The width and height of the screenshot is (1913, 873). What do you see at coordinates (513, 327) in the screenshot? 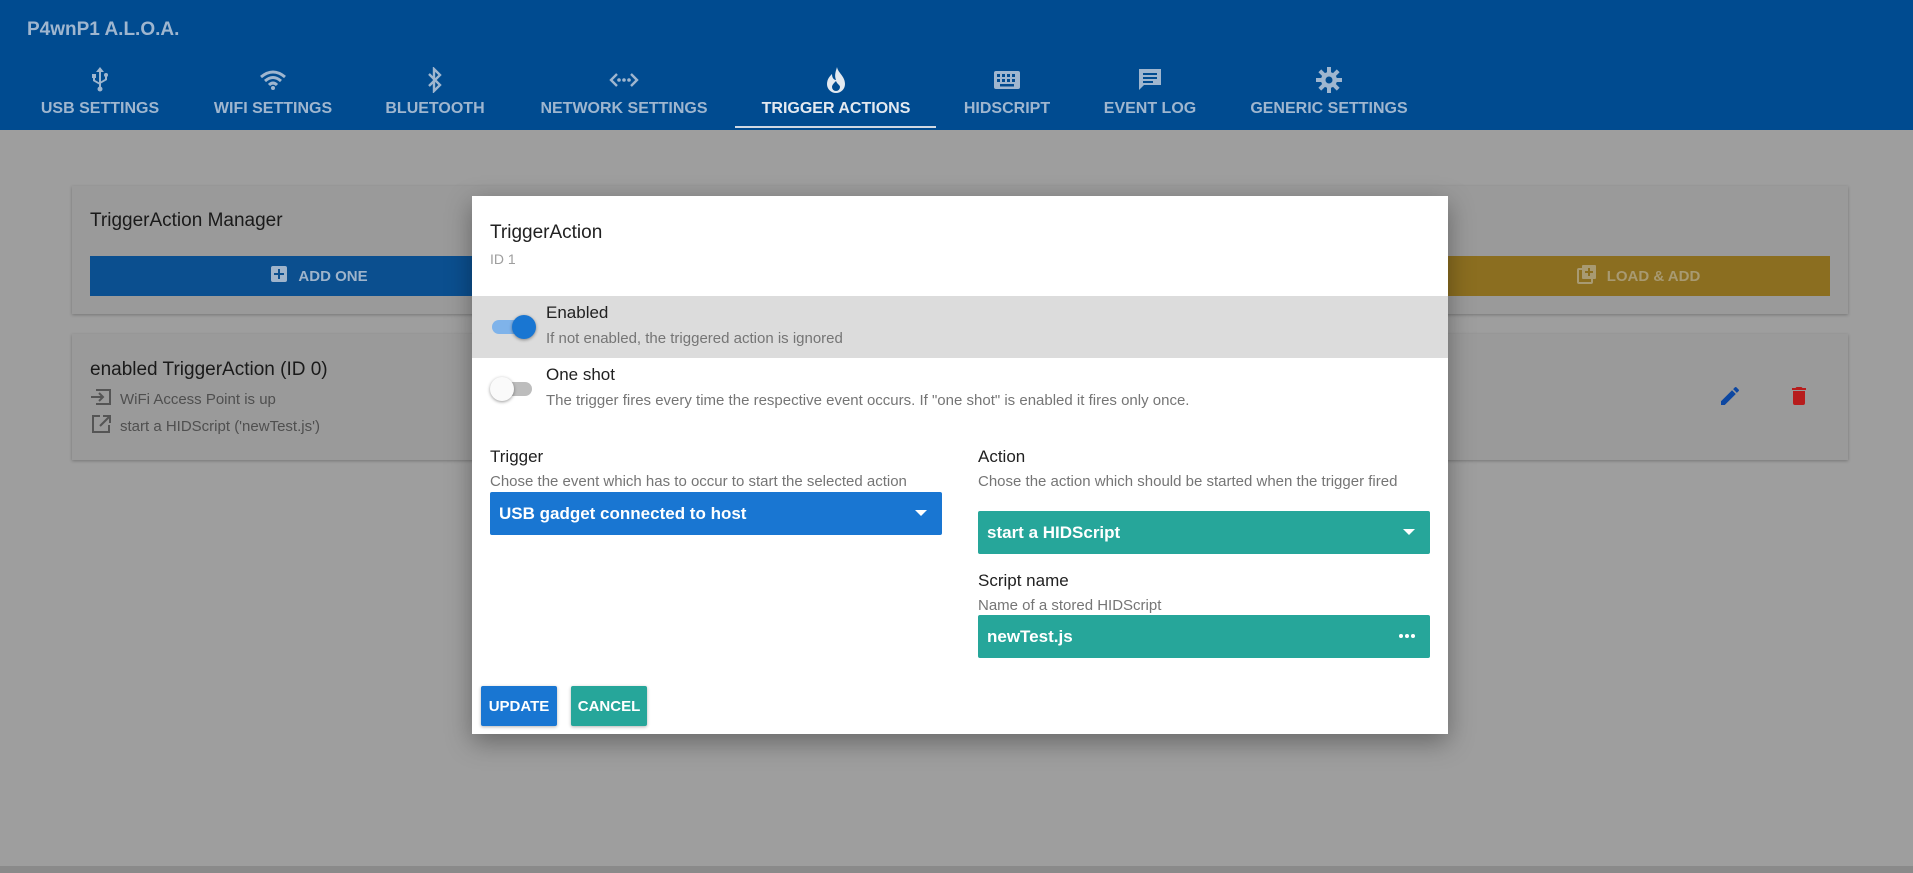
I see `enabled-toggle` at bounding box center [513, 327].